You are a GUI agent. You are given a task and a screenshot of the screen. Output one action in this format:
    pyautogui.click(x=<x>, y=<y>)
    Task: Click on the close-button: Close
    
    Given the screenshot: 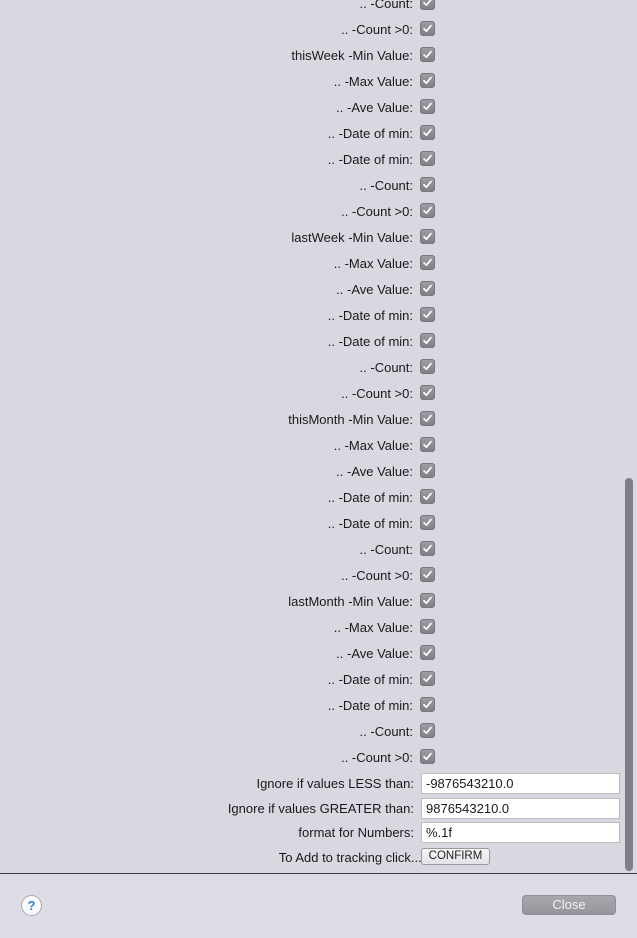 What is the action you would take?
    pyautogui.click(x=569, y=905)
    